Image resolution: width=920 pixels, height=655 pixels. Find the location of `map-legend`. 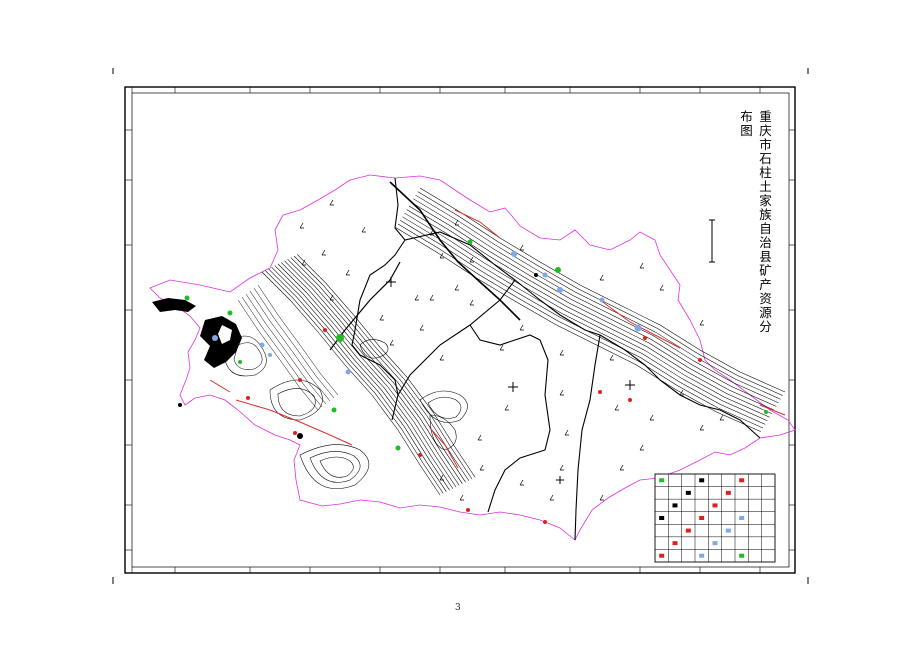

map-legend is located at coordinates (715, 518).